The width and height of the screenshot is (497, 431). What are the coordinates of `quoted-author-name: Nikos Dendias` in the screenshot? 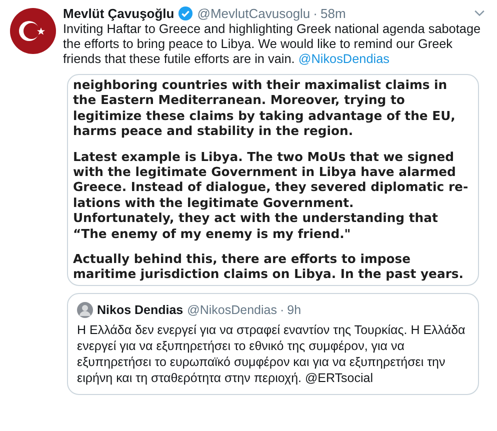 It's located at (140, 309).